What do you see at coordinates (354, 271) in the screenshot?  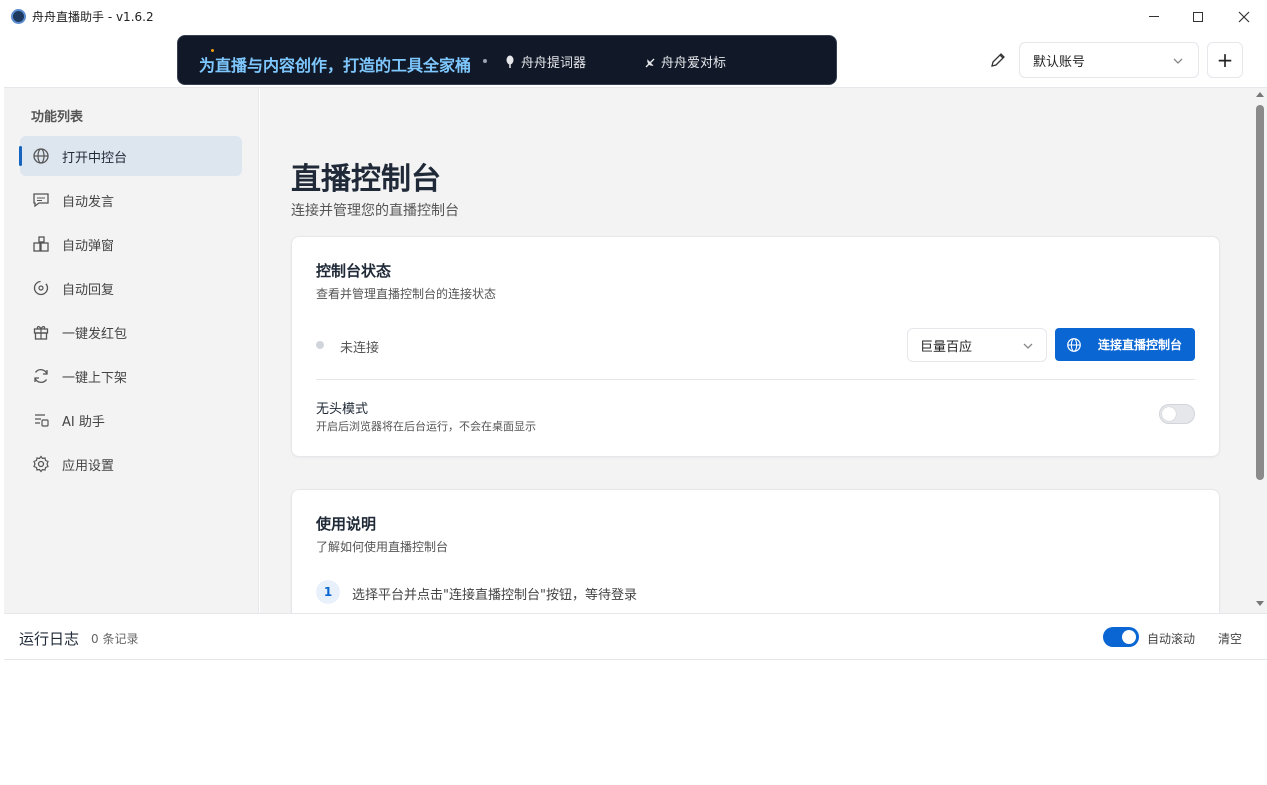 I see `card-title: 控制台状态` at bounding box center [354, 271].